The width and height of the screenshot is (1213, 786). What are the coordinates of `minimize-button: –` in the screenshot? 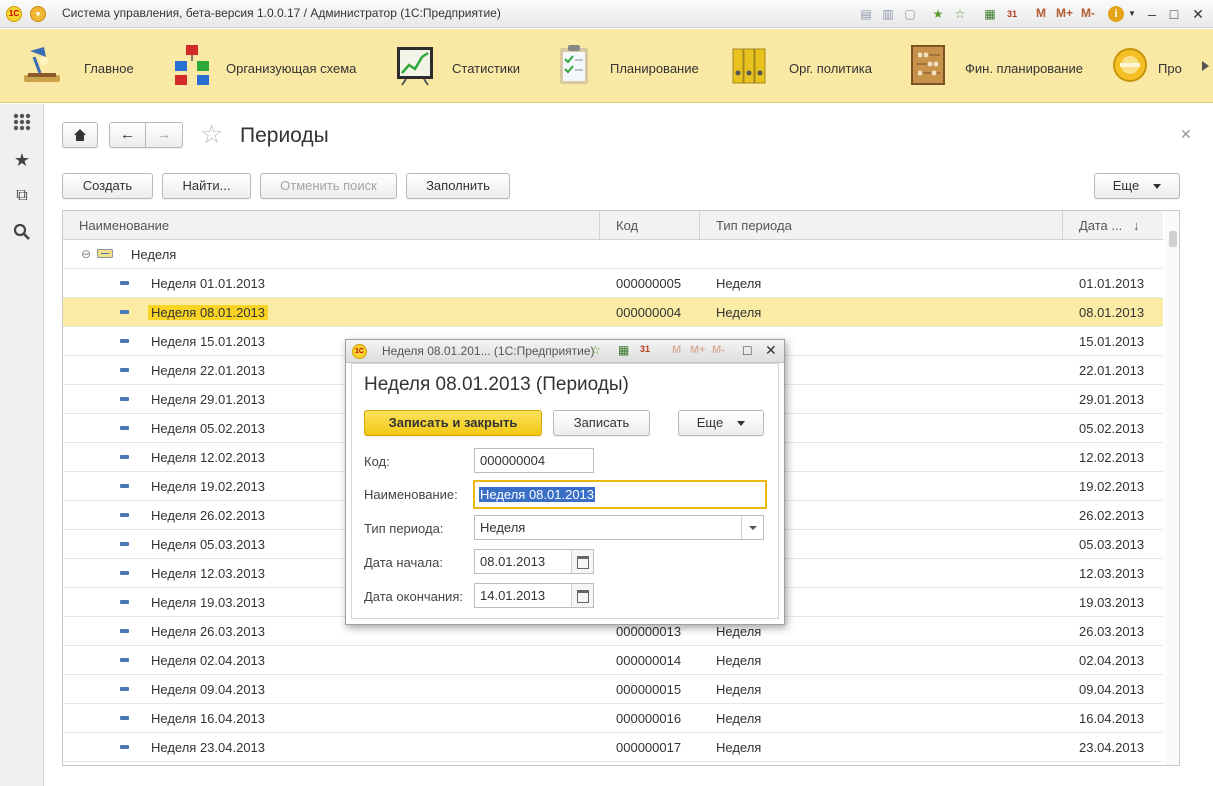 It's located at (1152, 14).